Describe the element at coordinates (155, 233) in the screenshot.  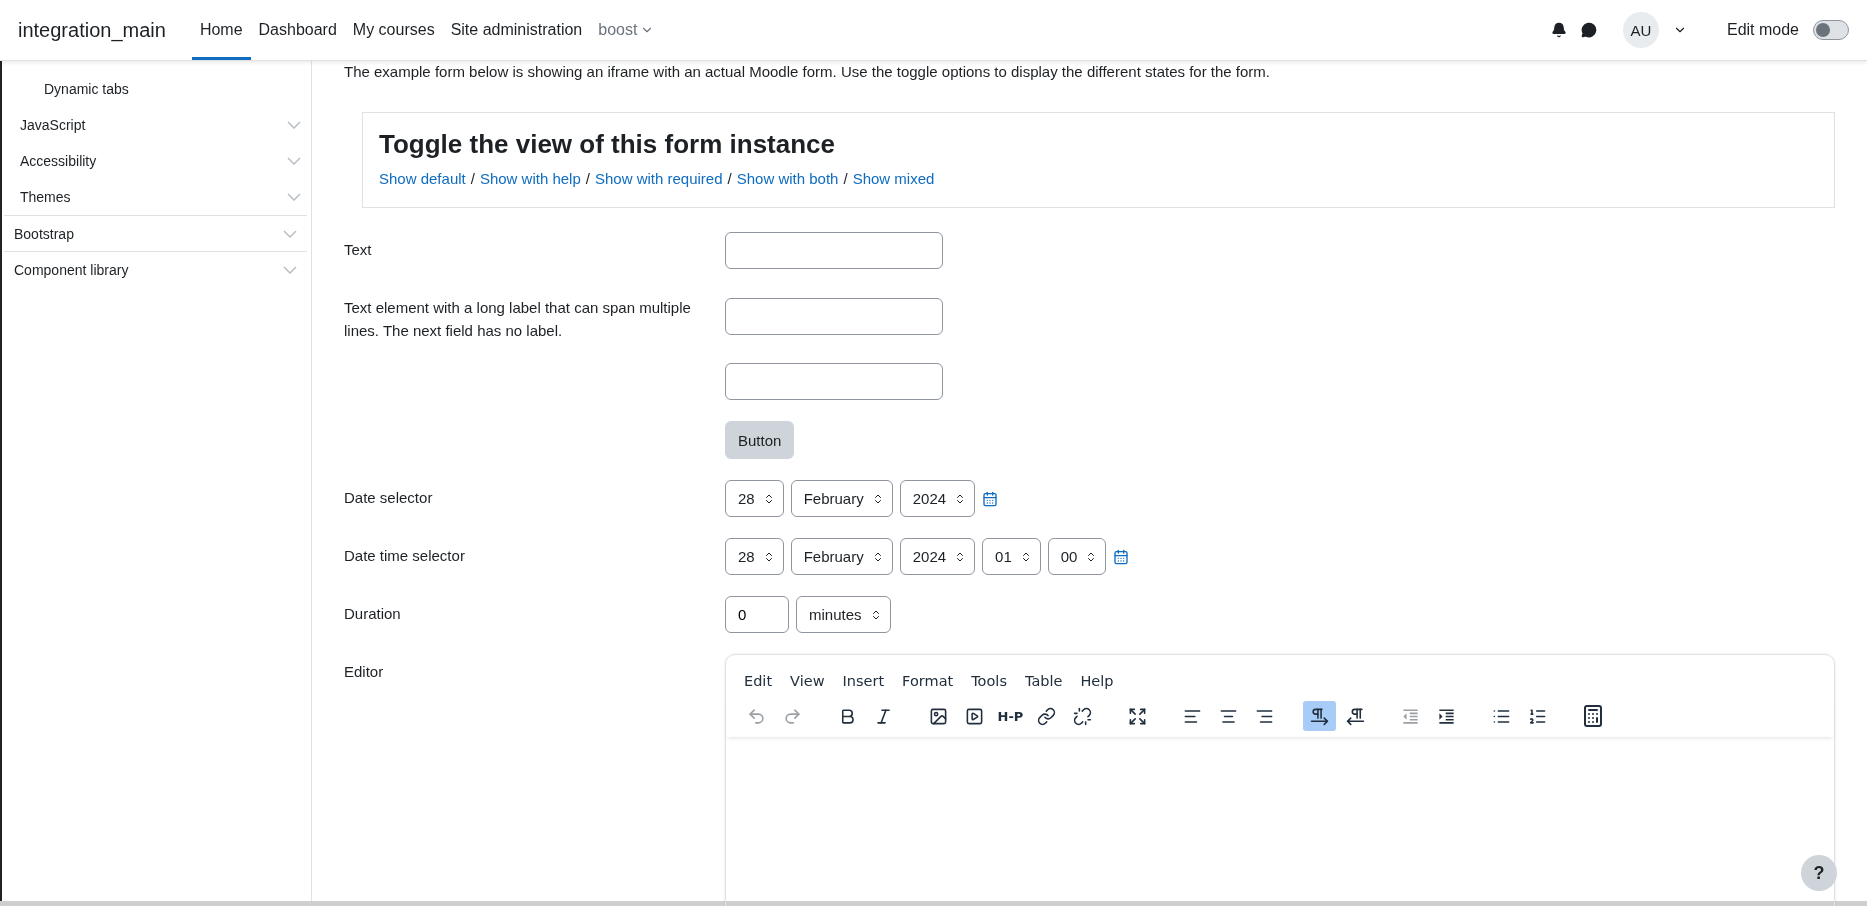
I see `sidebar-item: Bootstrap` at that location.